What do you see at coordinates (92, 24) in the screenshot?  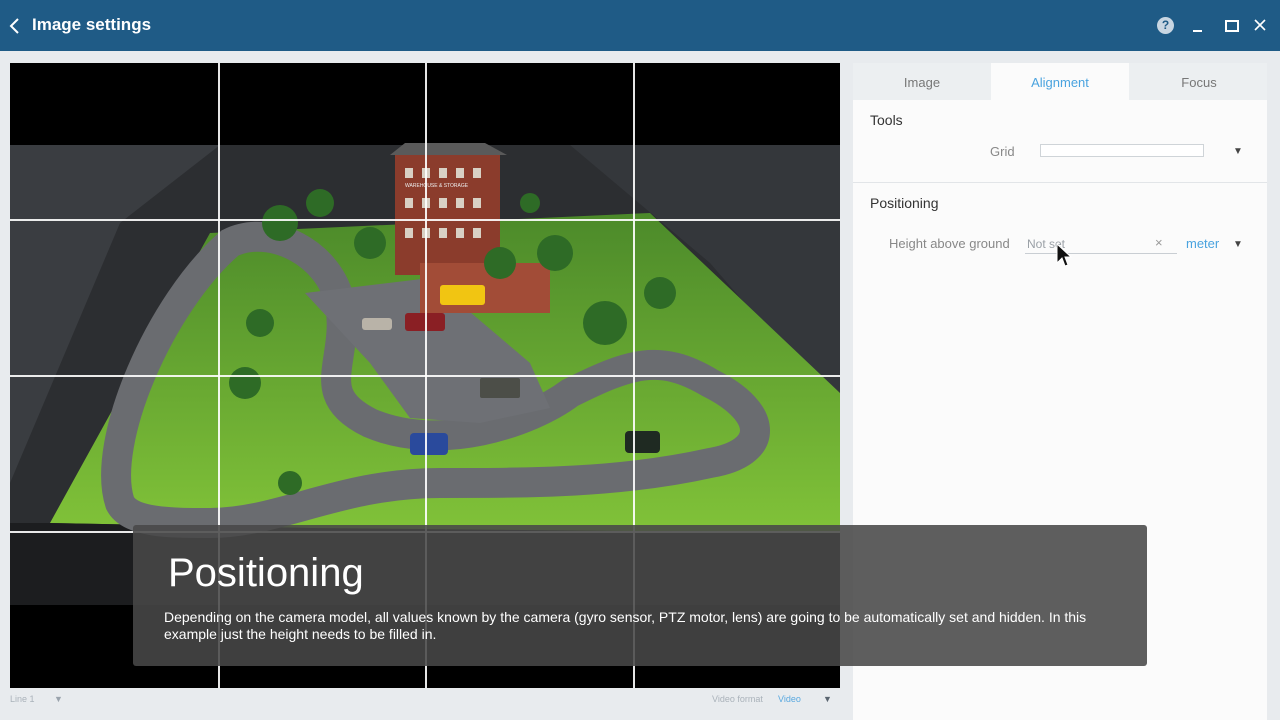 I see `window-title: Image settings` at bounding box center [92, 24].